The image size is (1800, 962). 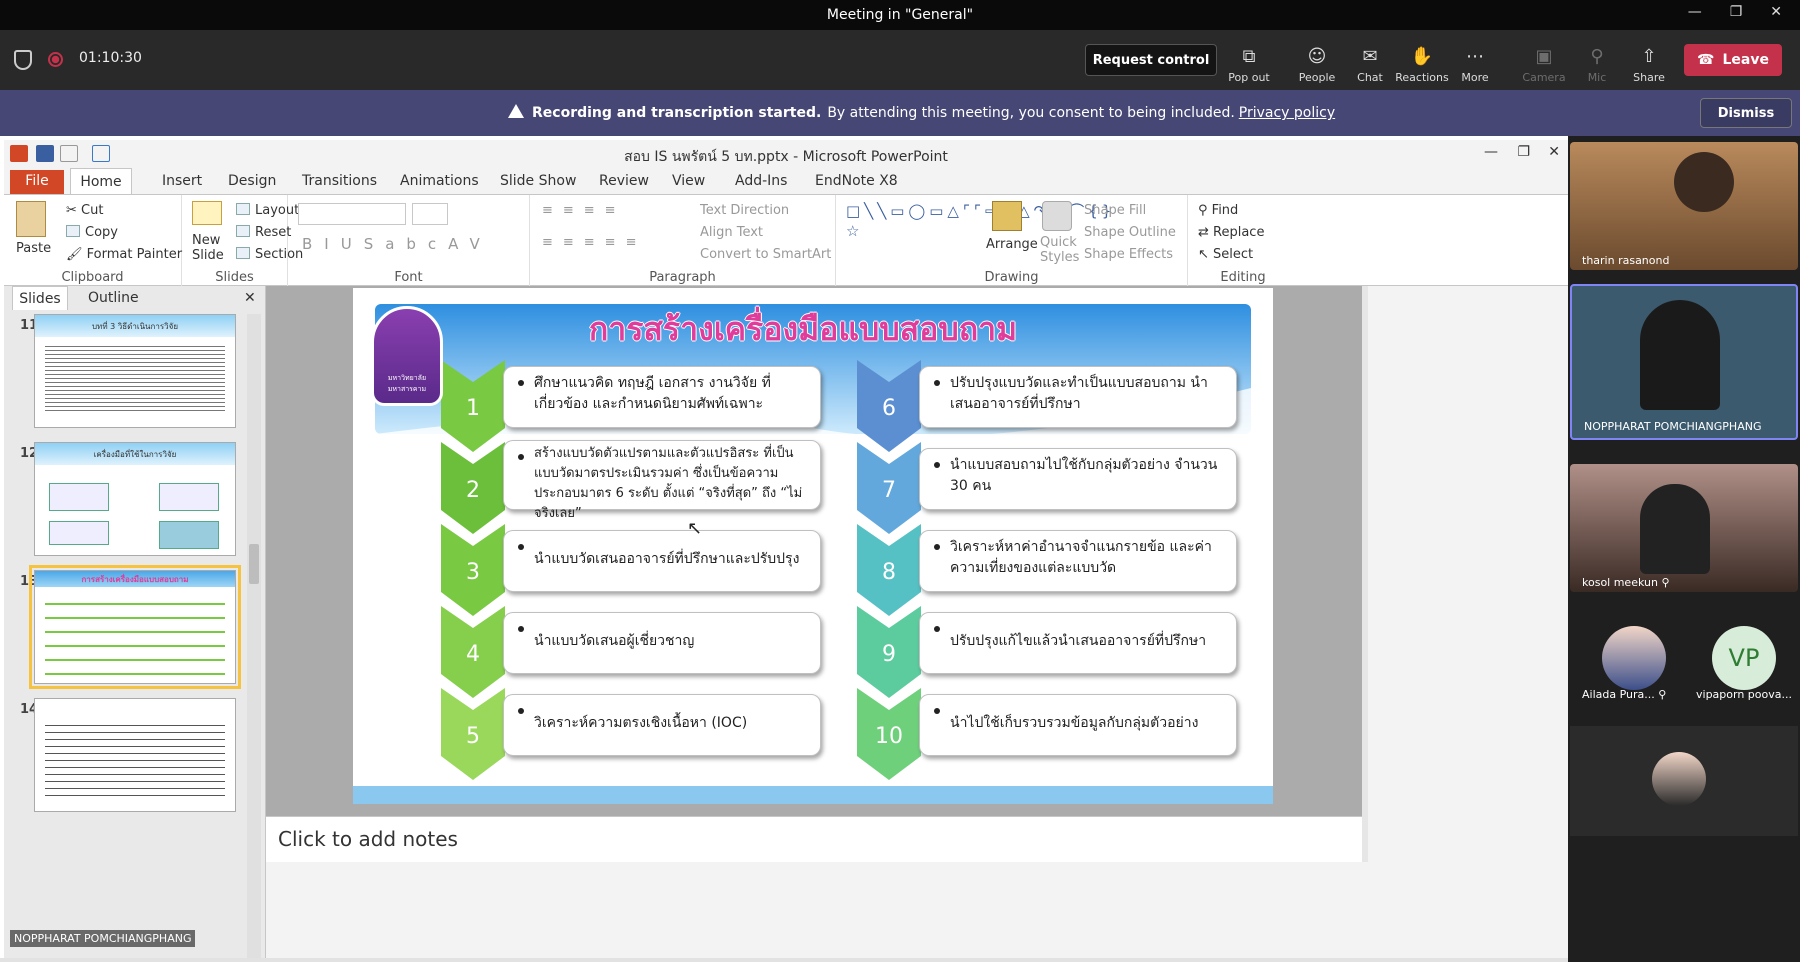 What do you see at coordinates (814, 839) in the screenshot?
I see `notes-pane: Click to add notes` at bounding box center [814, 839].